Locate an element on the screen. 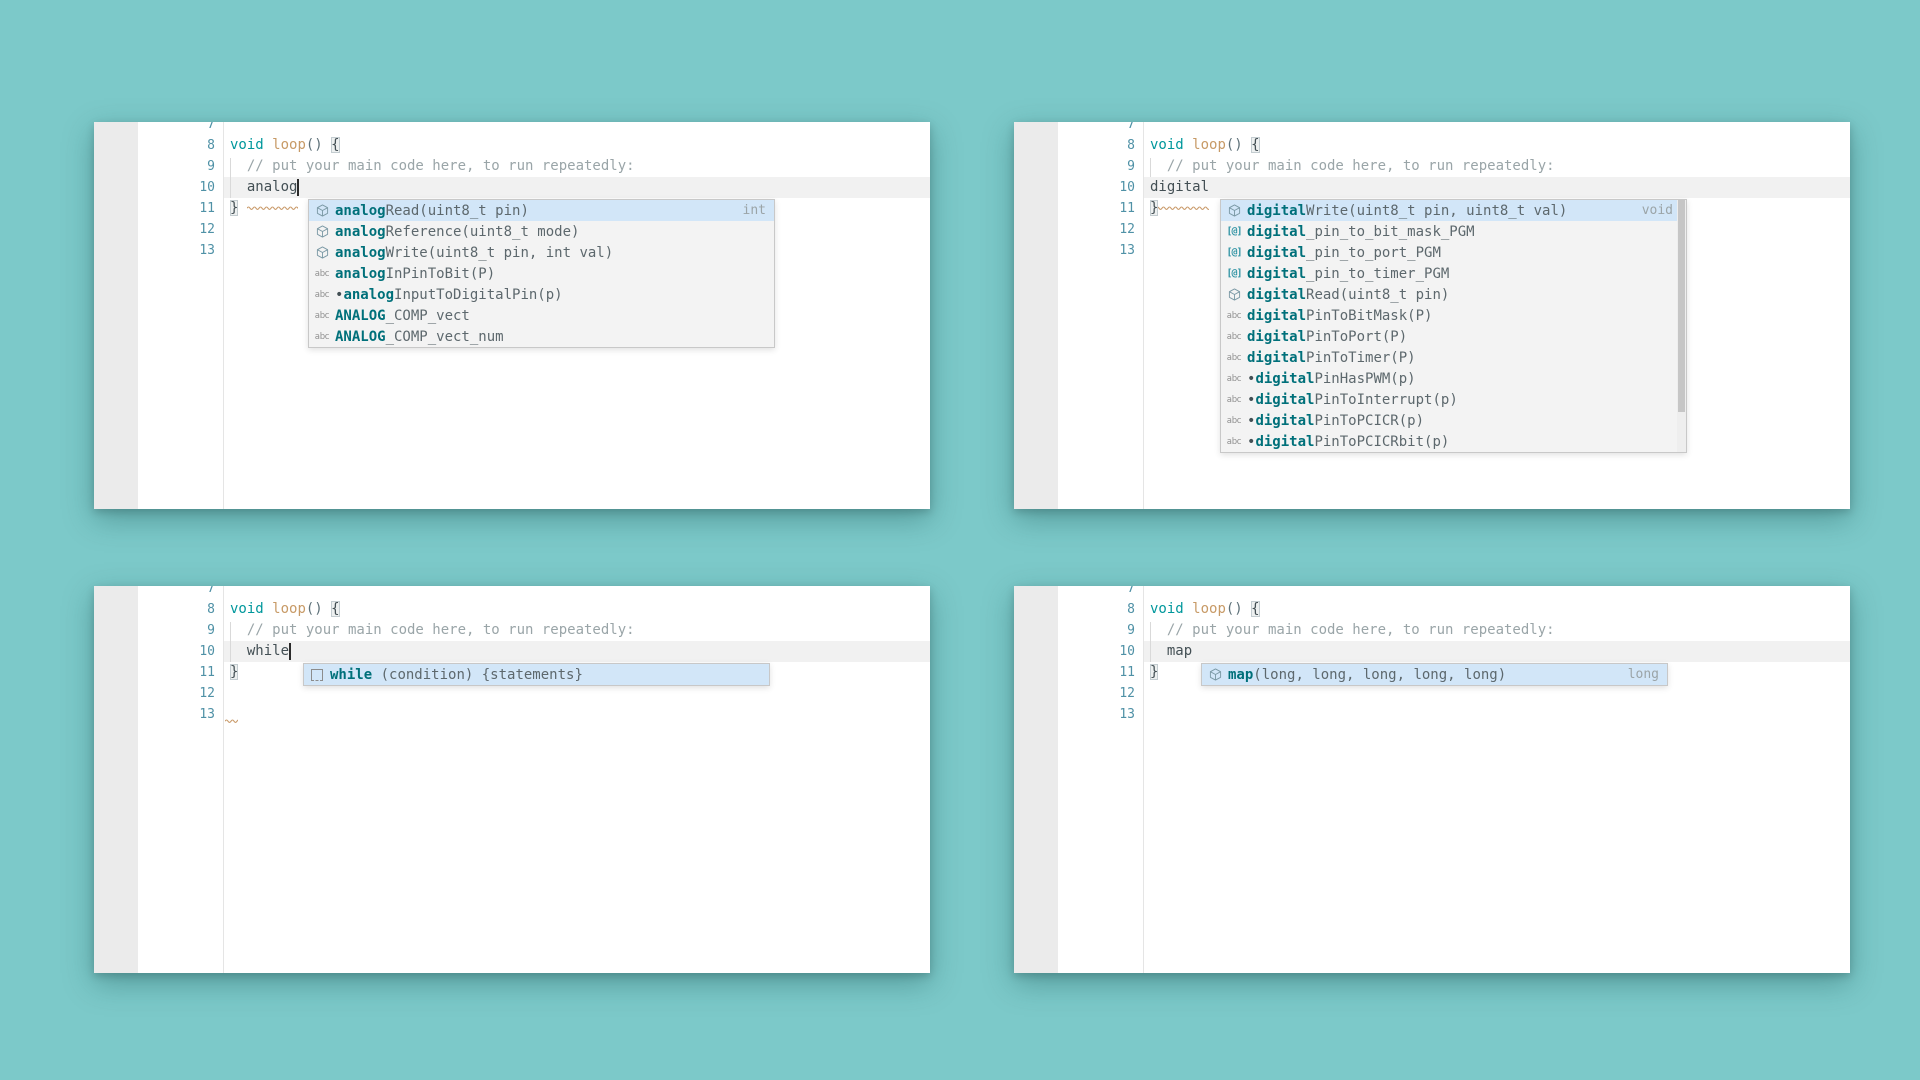 The width and height of the screenshot is (1920, 1080). popup-scrollbar is located at coordinates (1681, 326).